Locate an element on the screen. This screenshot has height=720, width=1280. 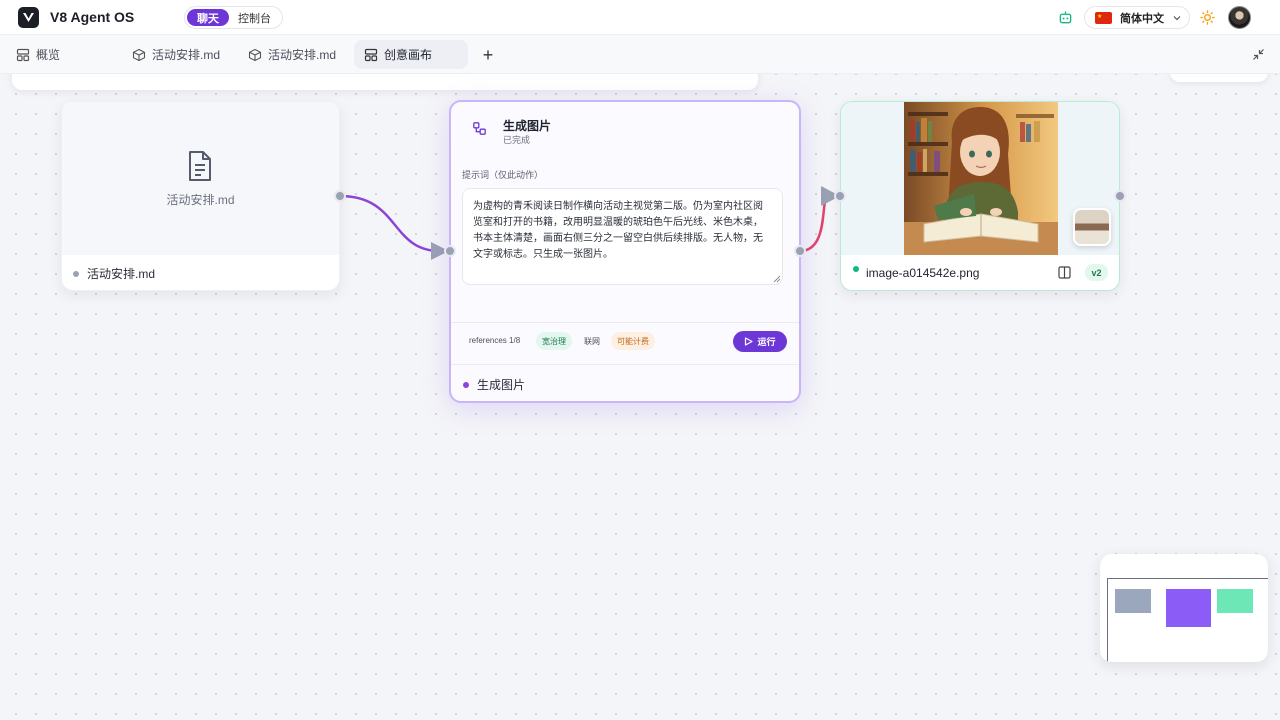
chevron-down-icon is located at coordinates (1177, 17).